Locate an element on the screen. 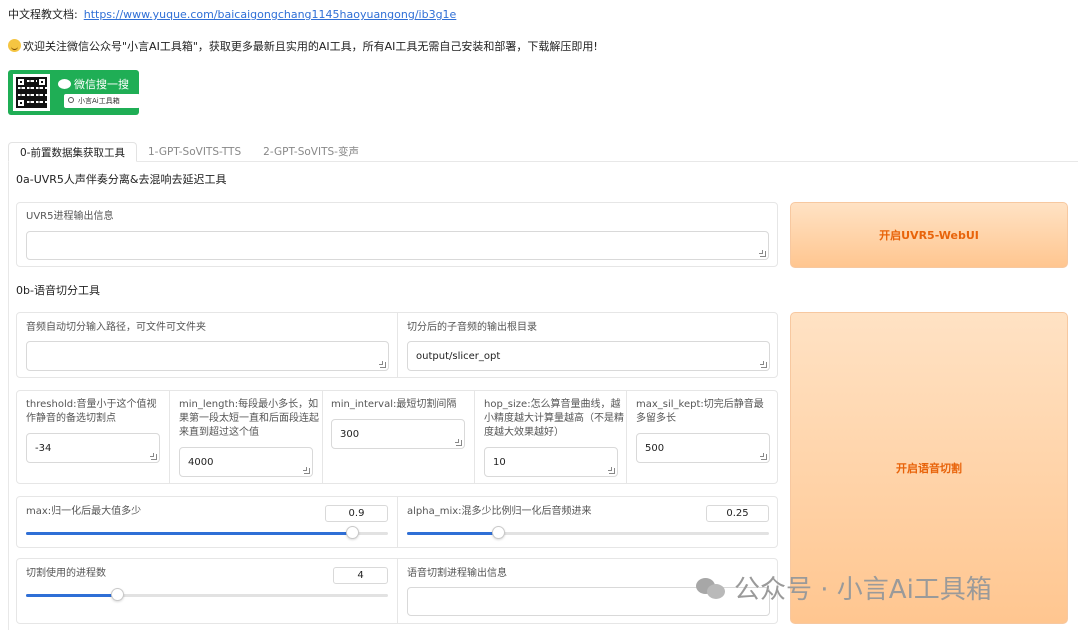  tab-dataset-tools: 0-前置数据集获取工具 is located at coordinates (72, 152).